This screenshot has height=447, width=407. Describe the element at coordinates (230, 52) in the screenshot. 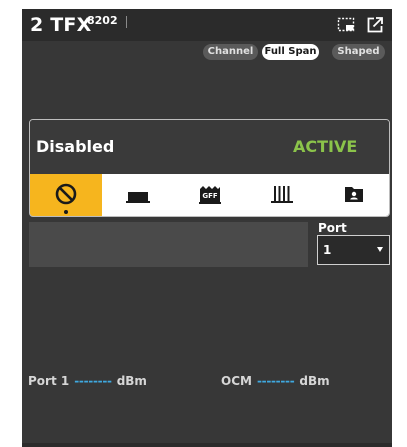

I see `tab-channel: Channel` at that location.